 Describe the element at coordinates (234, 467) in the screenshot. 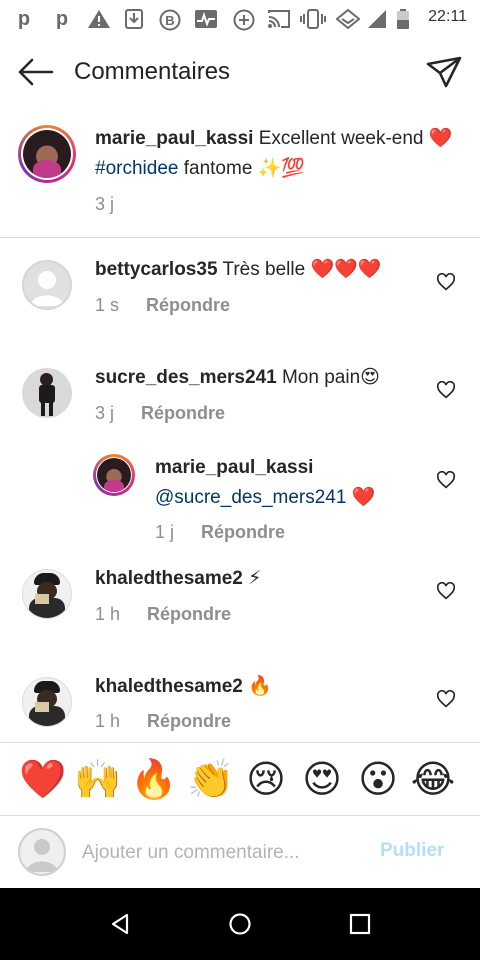

I see `comment-username: marie_paul_kassi` at that location.